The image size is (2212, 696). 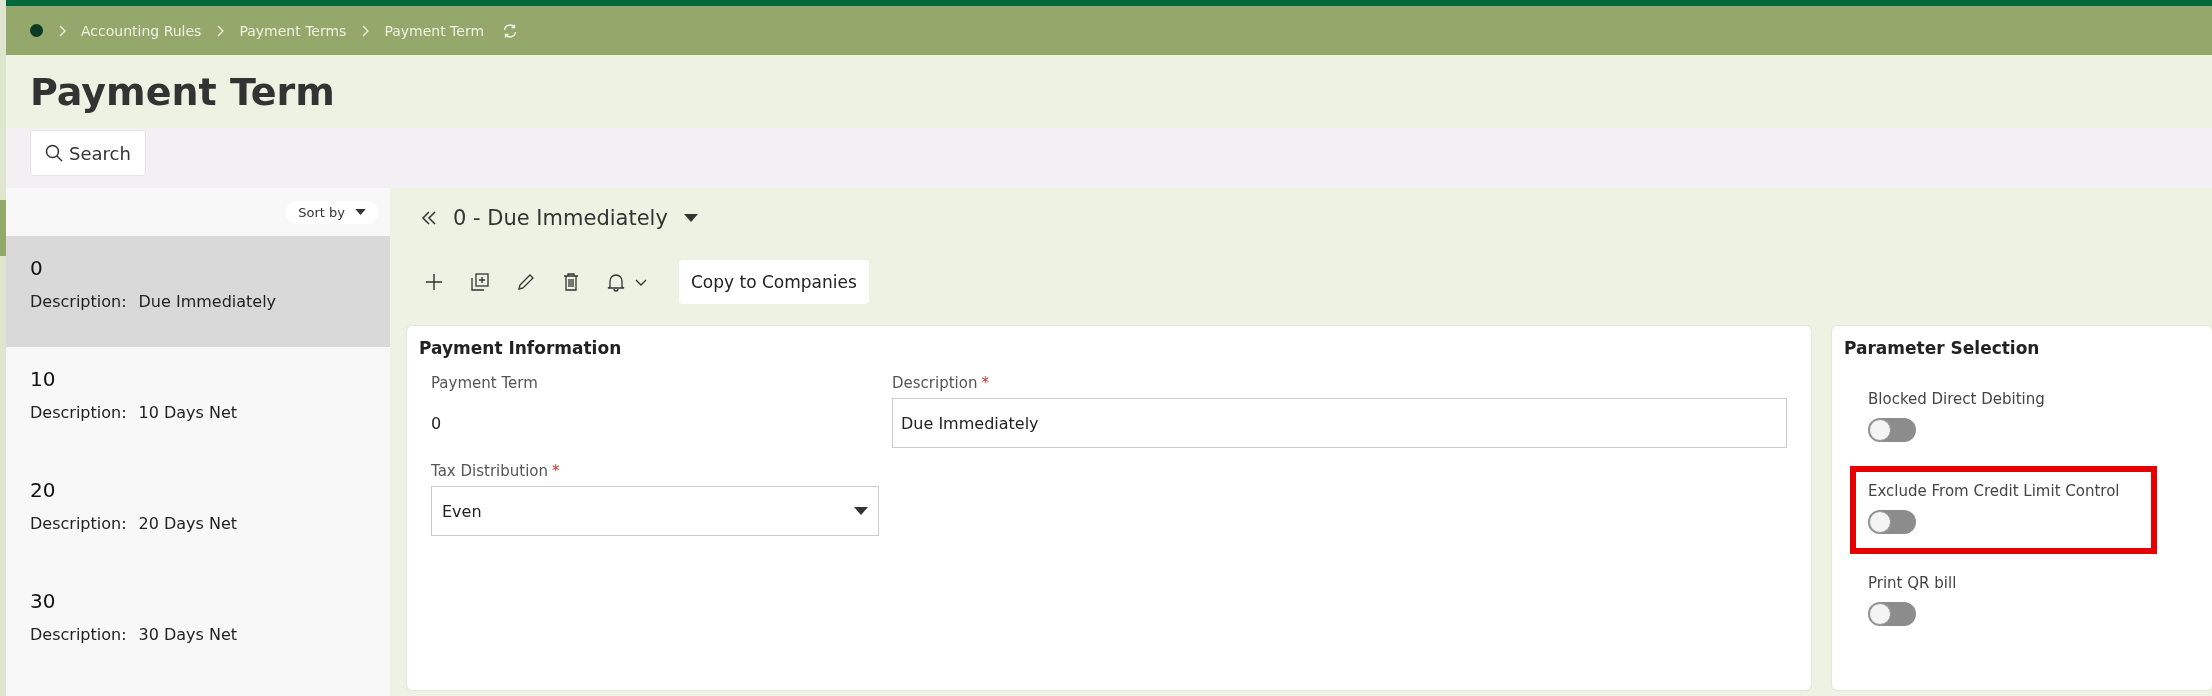 What do you see at coordinates (54, 153) in the screenshot?
I see `search-icon` at bounding box center [54, 153].